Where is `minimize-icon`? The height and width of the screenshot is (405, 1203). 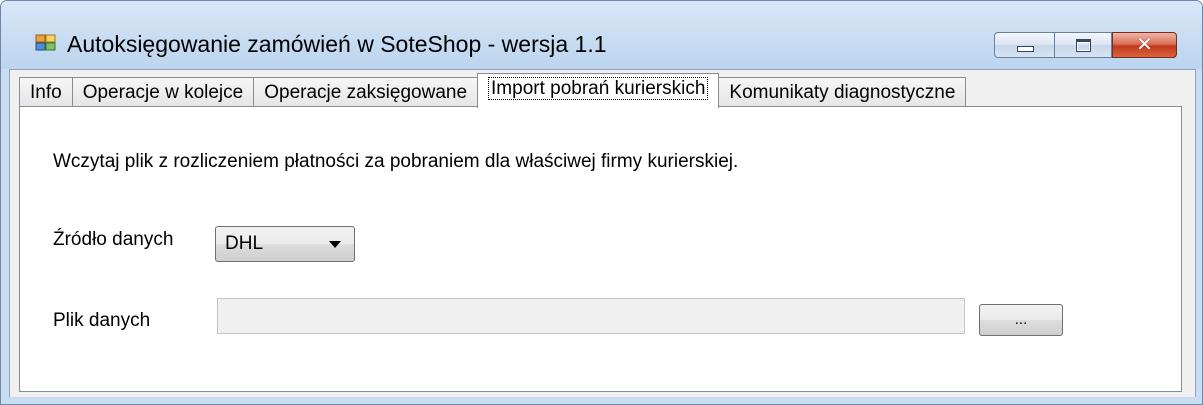 minimize-icon is located at coordinates (1025, 49).